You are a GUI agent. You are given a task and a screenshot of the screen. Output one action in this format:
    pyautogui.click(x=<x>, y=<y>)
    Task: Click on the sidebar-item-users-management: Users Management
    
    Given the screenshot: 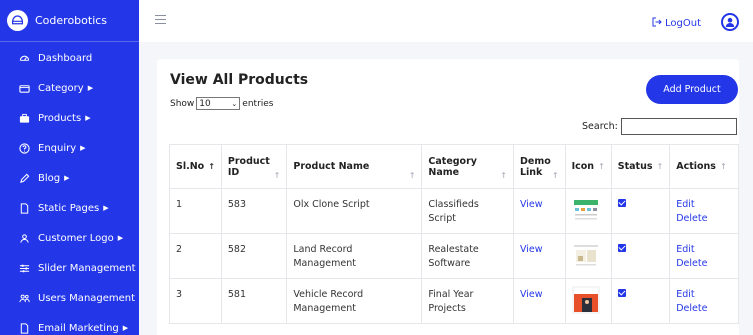 What is the action you would take?
    pyautogui.click(x=69, y=298)
    